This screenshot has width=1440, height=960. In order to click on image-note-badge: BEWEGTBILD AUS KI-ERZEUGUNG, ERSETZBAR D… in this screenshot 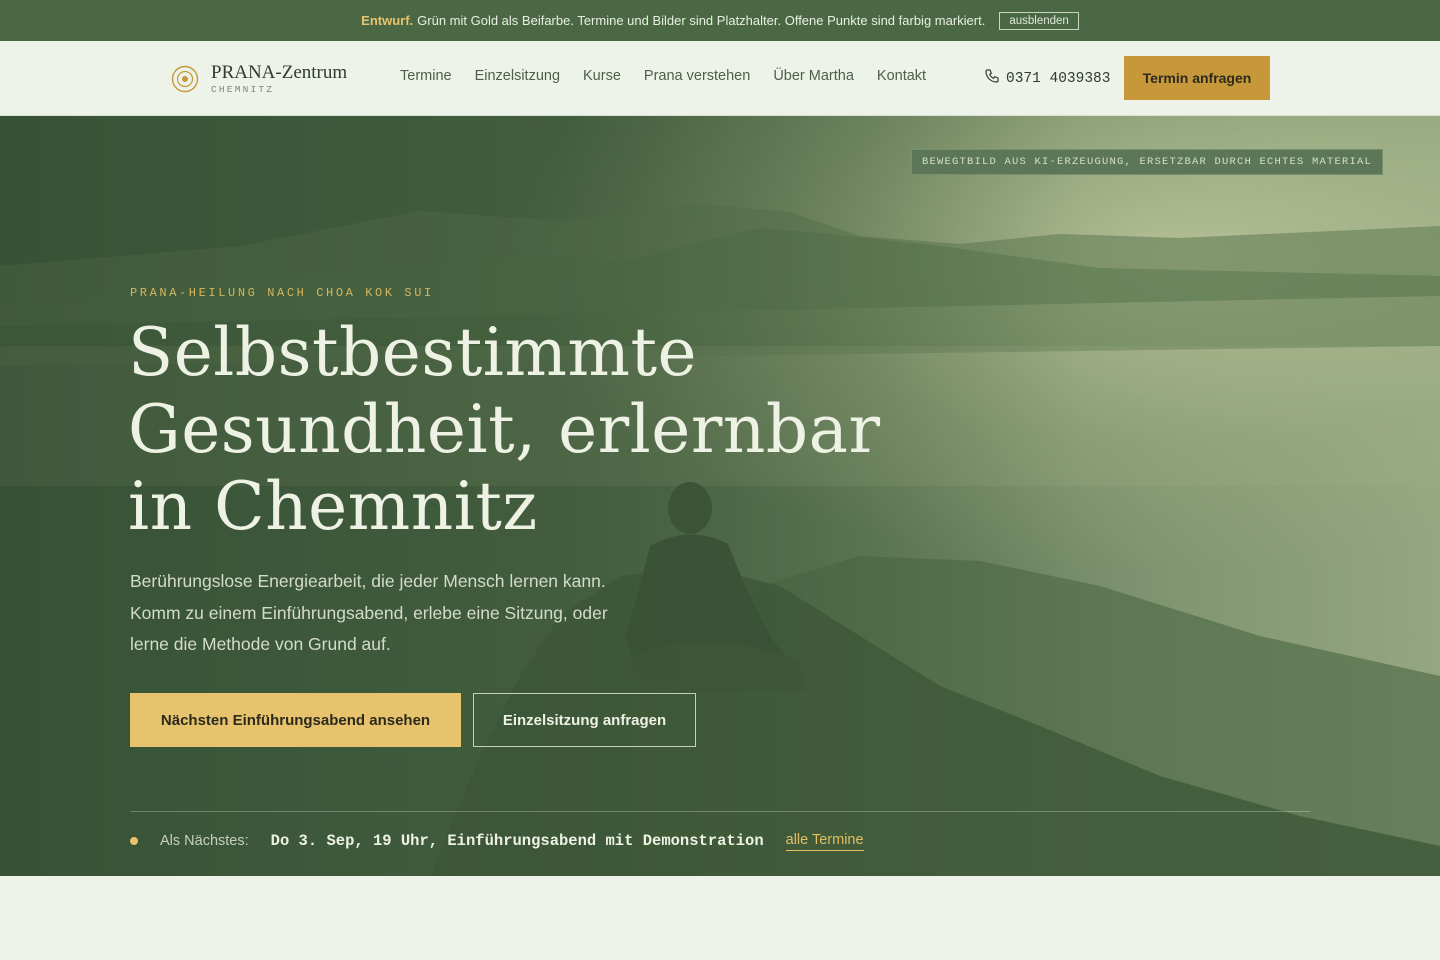, I will do `click(1147, 162)`.